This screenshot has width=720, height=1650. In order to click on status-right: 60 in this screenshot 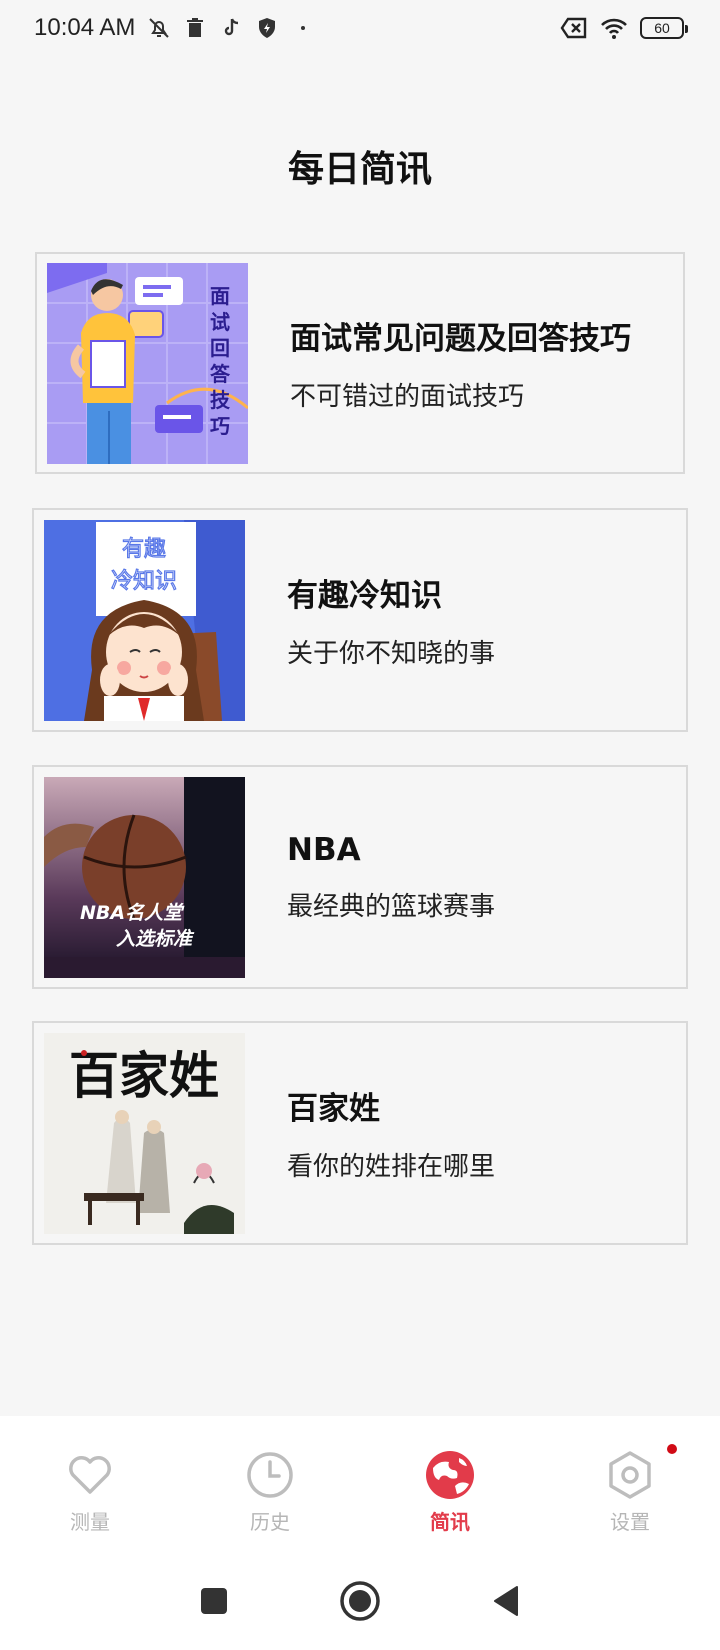, I will do `click(624, 28)`.